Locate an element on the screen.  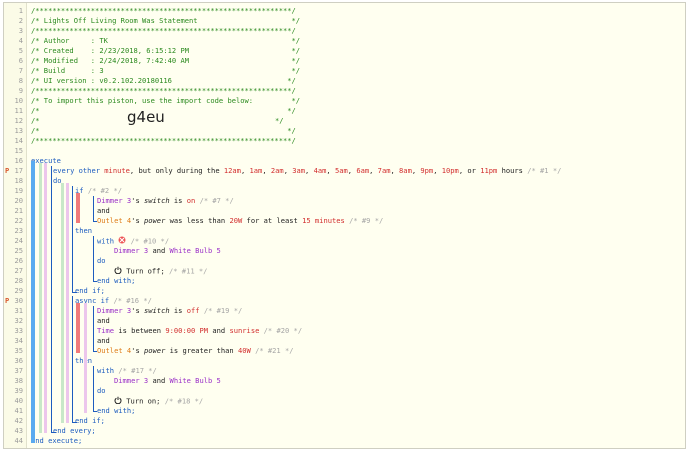
value-20w: 20W is located at coordinates (236, 220).